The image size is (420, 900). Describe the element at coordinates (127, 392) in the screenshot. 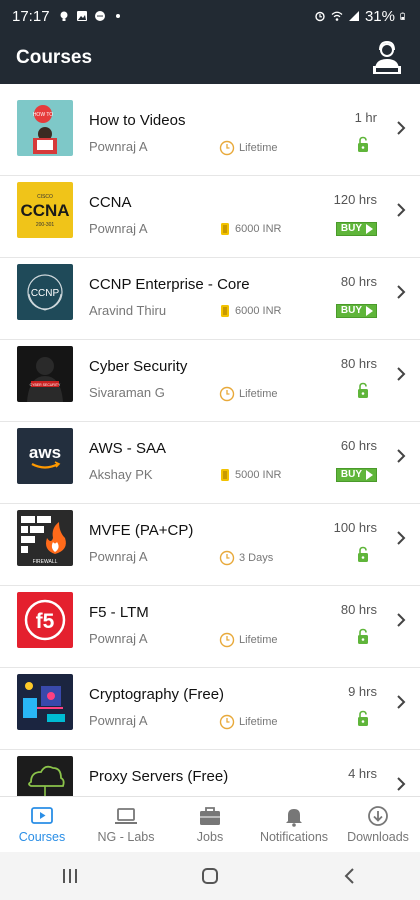

I see `course-instructor: Sivaraman G` at that location.